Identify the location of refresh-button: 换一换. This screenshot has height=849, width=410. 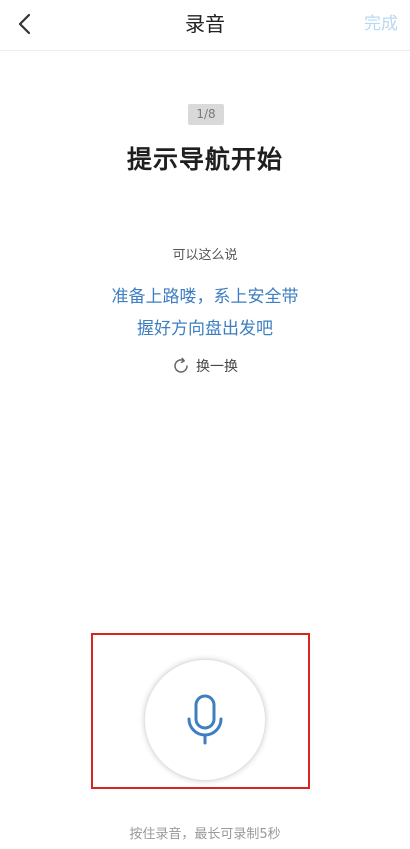
(205, 366).